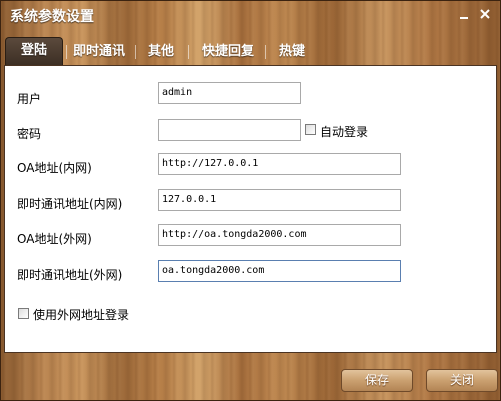 The width and height of the screenshot is (501, 401). Describe the element at coordinates (279, 271) in the screenshot. I see `im-external-field: oa.tongda2000.com` at that location.